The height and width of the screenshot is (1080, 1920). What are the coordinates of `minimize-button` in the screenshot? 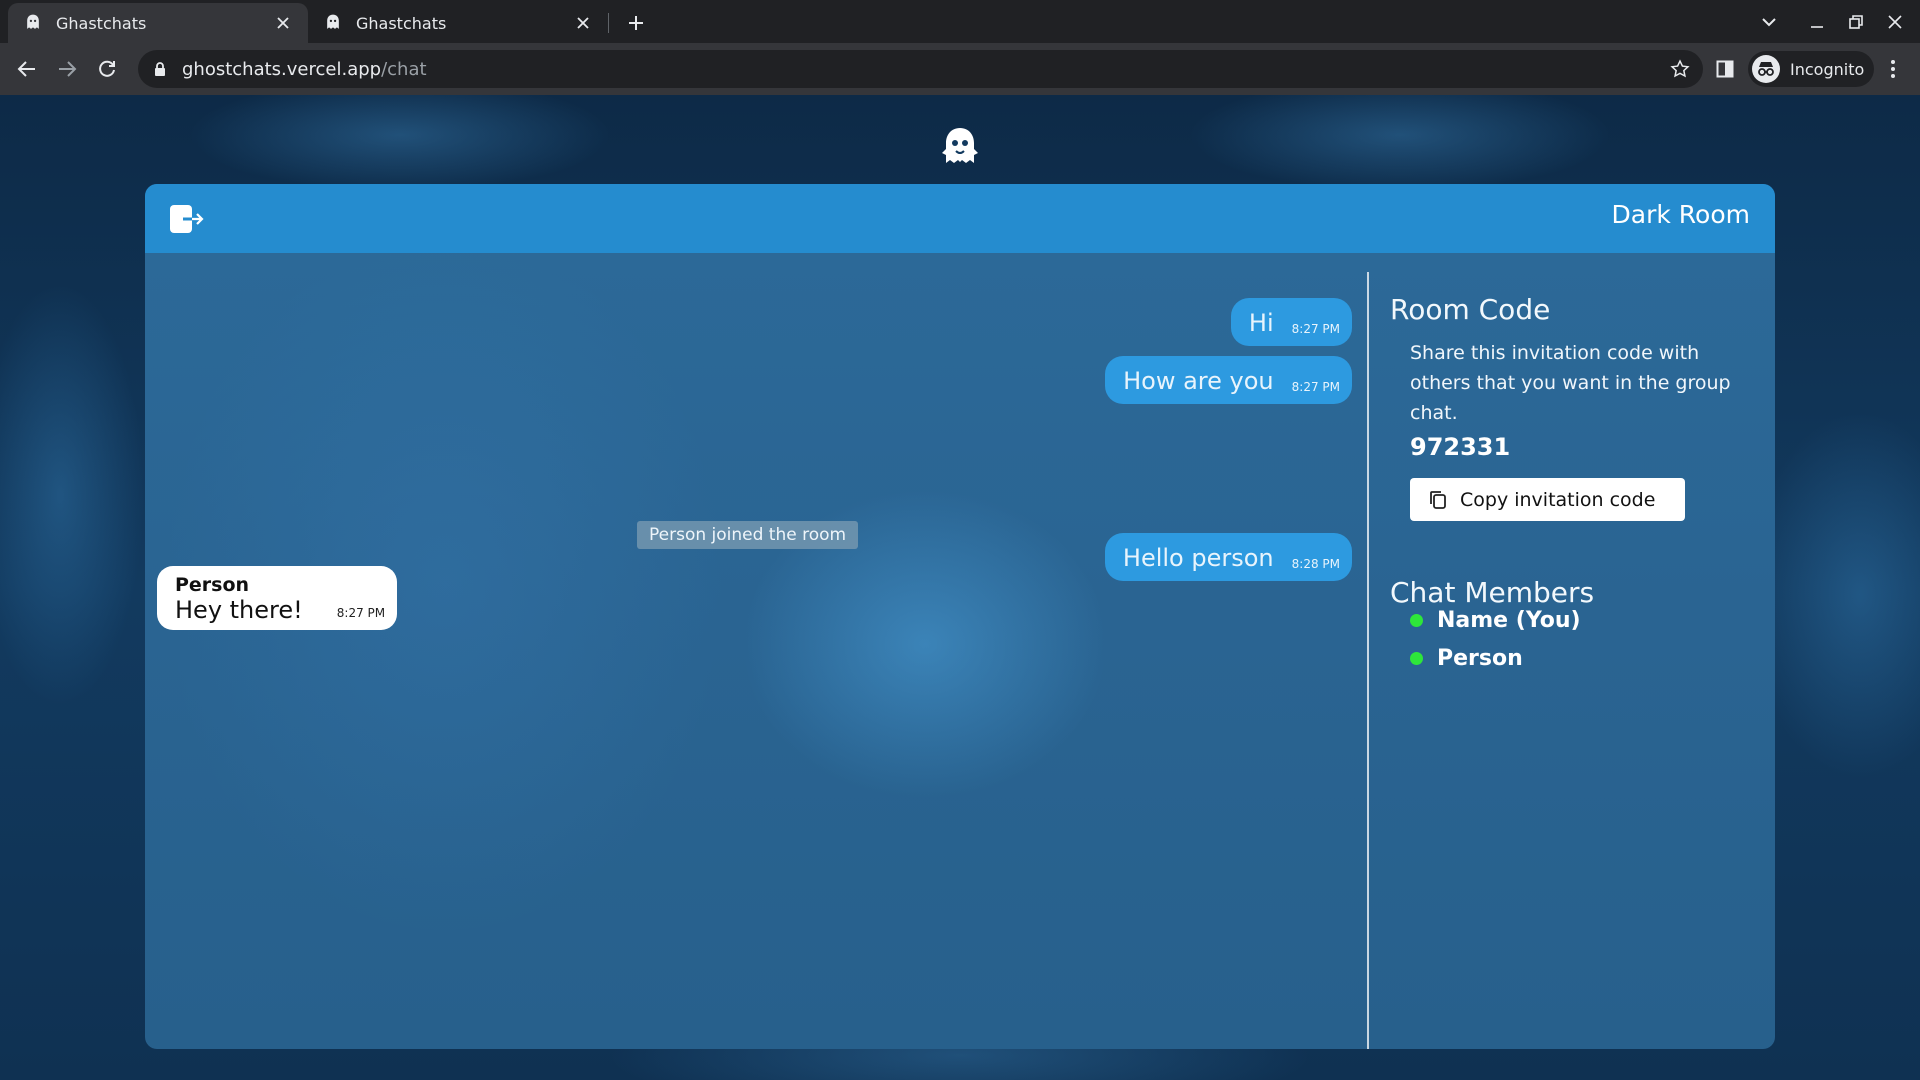 It's located at (1817, 22).